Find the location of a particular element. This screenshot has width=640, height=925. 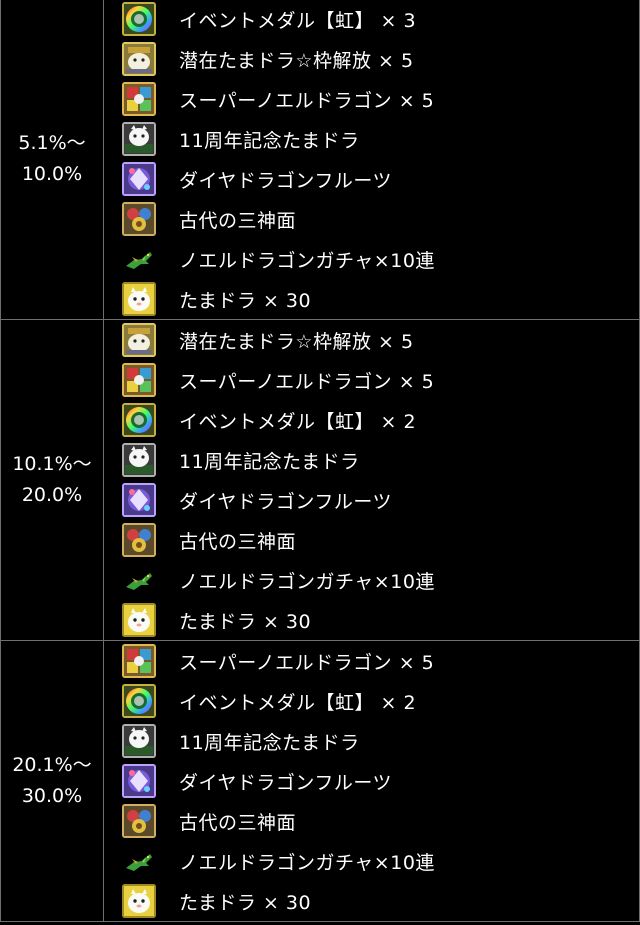

tier-range-start: 5.1%〜 is located at coordinates (52, 143).